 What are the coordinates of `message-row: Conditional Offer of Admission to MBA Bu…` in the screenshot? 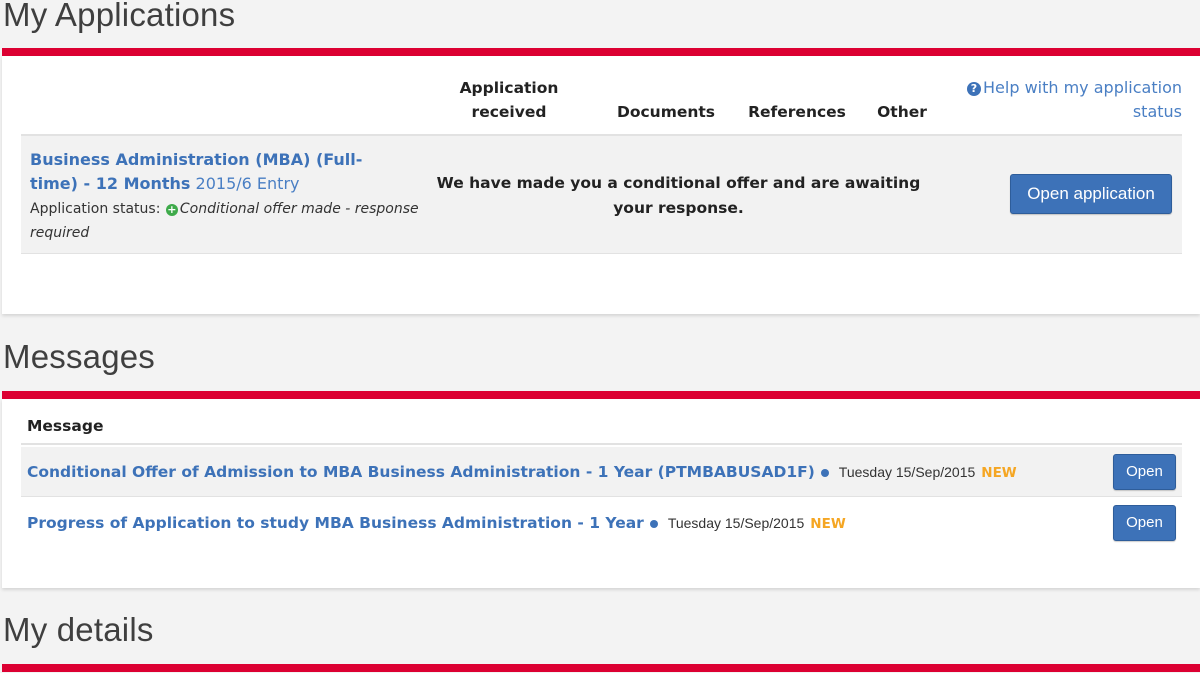 It's located at (601, 472).